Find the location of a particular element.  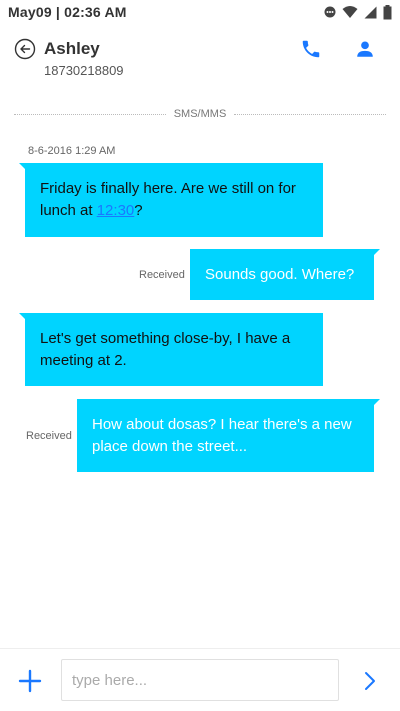

back-arrow-icon is located at coordinates (25, 49).